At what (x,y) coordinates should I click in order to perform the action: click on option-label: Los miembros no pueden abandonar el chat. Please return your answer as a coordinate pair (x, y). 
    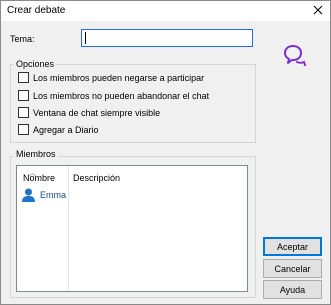
    Looking at the image, I should click on (121, 95).